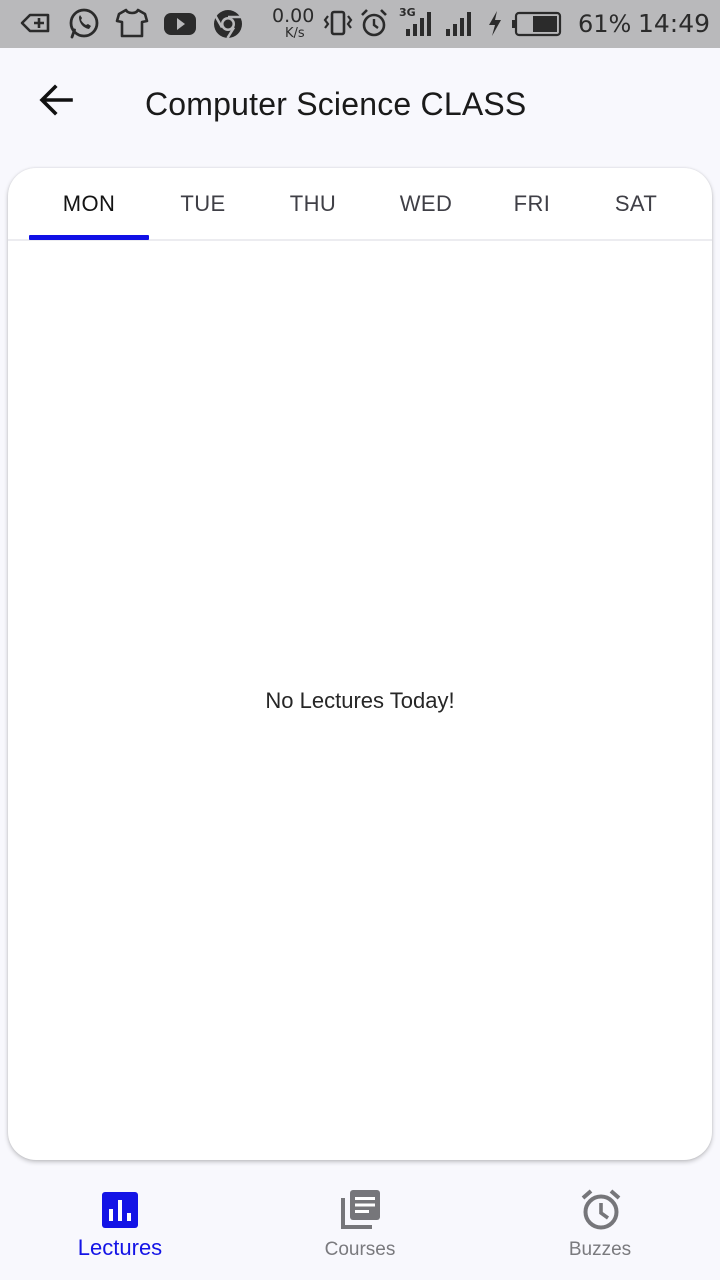 This screenshot has height=1280, width=720. What do you see at coordinates (360, 700) in the screenshot?
I see `empty-state-message: No Lectures Today!` at bounding box center [360, 700].